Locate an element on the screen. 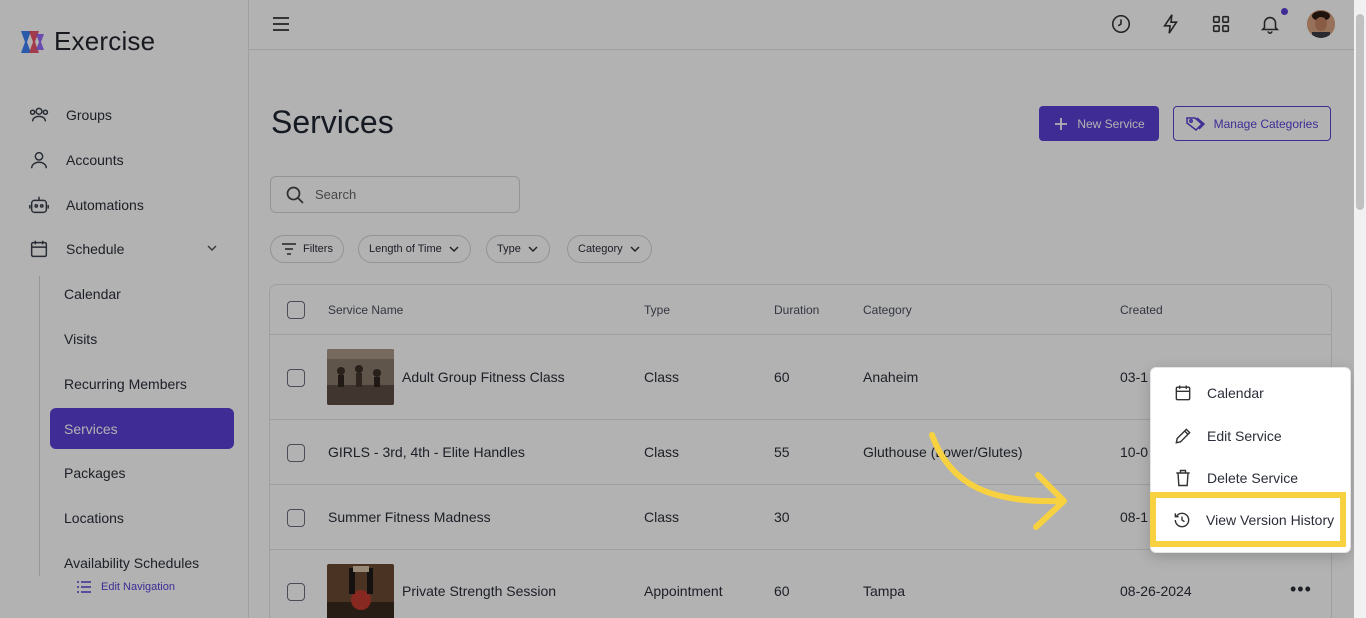 The image size is (1366, 618). sidebar-item-schedule: Schedule is located at coordinates (76, 249).